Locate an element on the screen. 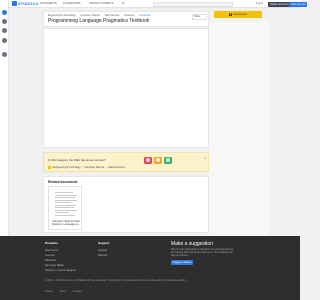 Image resolution: width=320 pixels, height=300 pixels. suggestion-title: Make a suggestion is located at coordinates (192, 244).